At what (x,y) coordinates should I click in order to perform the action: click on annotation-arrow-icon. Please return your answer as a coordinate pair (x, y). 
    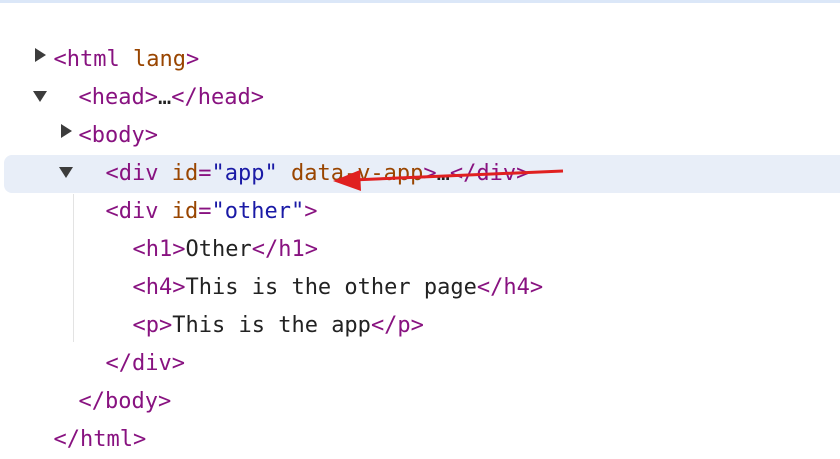
    Looking at the image, I should click on (448, 180).